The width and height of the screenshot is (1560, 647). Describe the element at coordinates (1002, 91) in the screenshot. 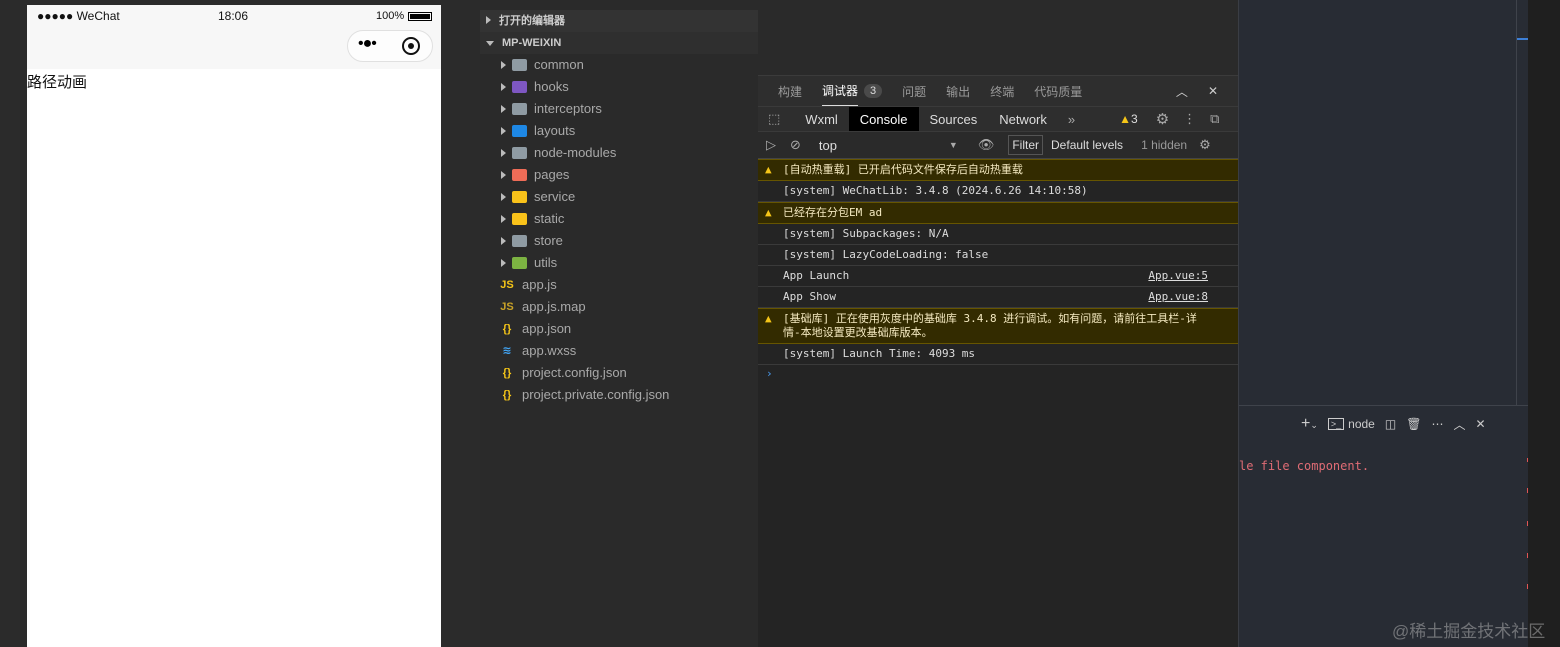

I see `tab-4: 终端` at that location.